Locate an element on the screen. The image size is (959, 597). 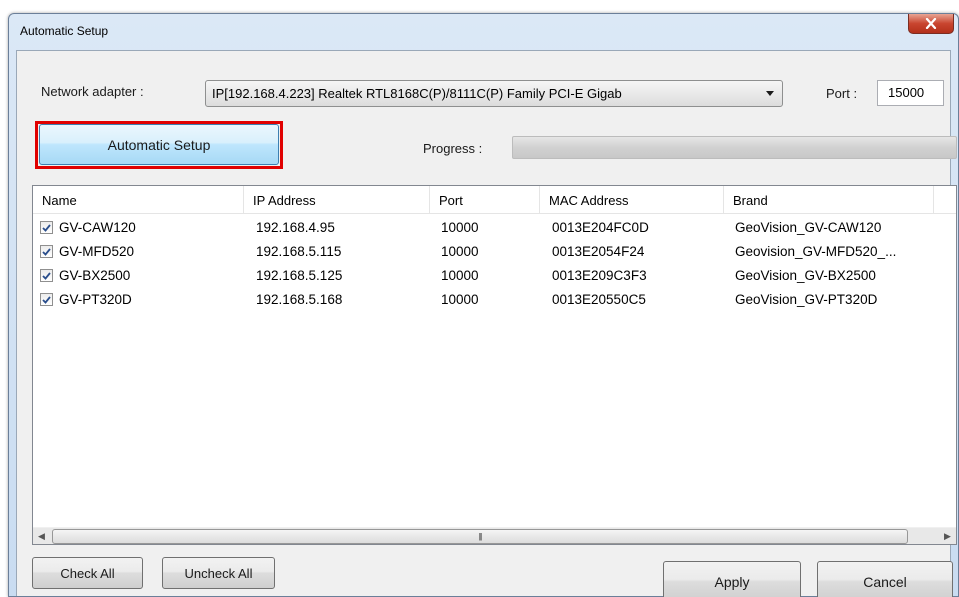
port-label: Port : is located at coordinates (842, 93).